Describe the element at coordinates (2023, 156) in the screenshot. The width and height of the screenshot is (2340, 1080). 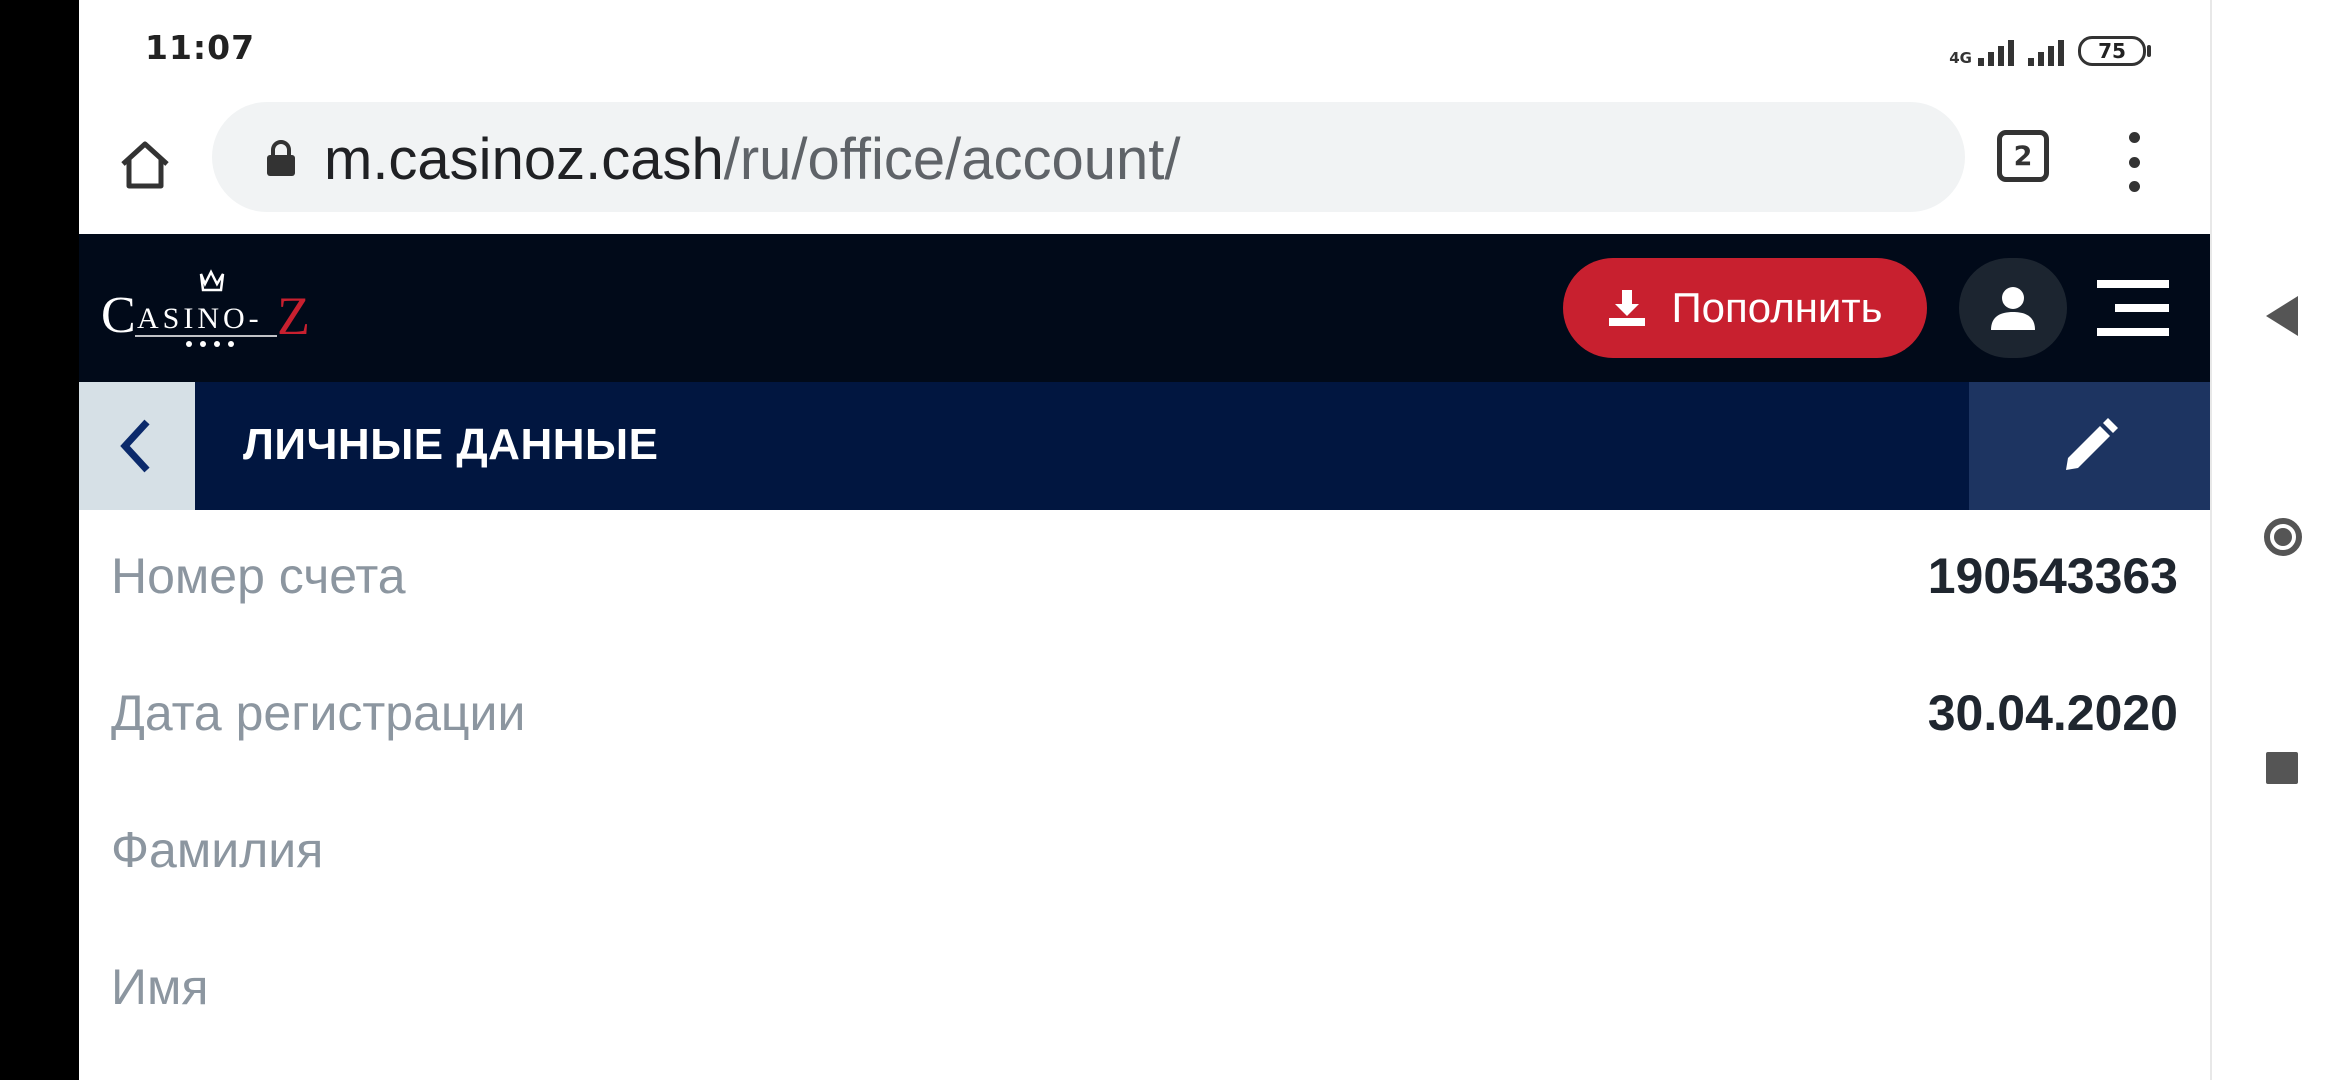
I see `tab-switcher-button: 2` at that location.